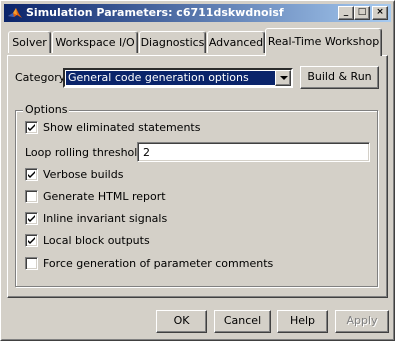 The width and height of the screenshot is (395, 341). I want to click on tab-label: Advanced, so click(236, 42).